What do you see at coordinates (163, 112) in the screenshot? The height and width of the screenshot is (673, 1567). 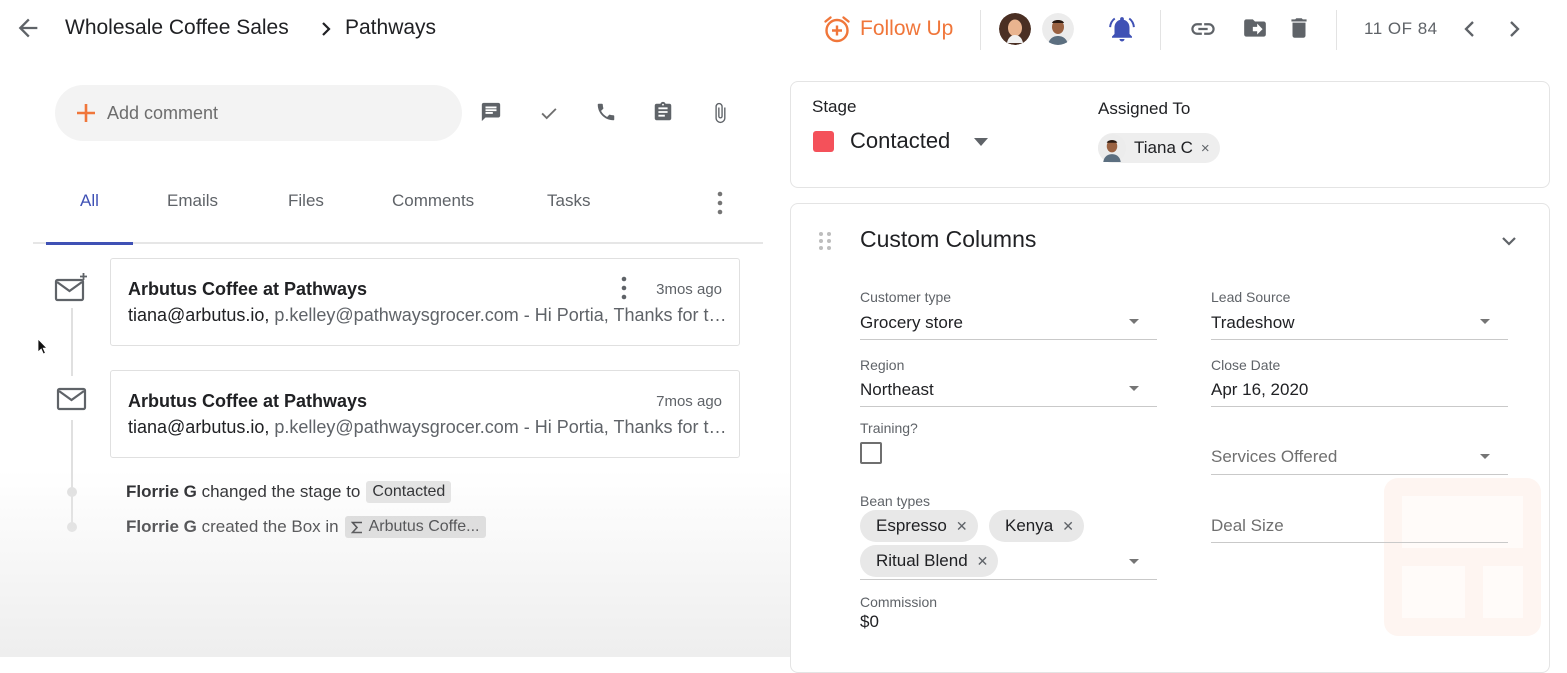 I see `add-comment-placeholder: Add comment` at bounding box center [163, 112].